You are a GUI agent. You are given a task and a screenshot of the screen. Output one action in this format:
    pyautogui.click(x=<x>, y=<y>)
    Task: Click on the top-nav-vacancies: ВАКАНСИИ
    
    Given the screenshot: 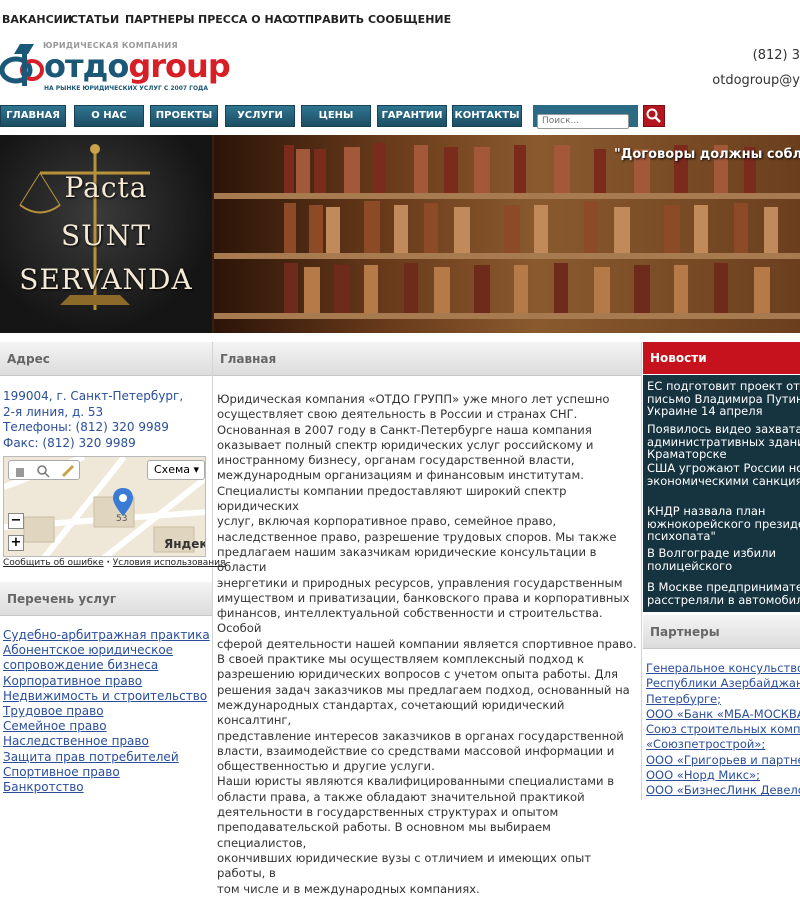 What is the action you would take?
    pyautogui.click(x=37, y=19)
    